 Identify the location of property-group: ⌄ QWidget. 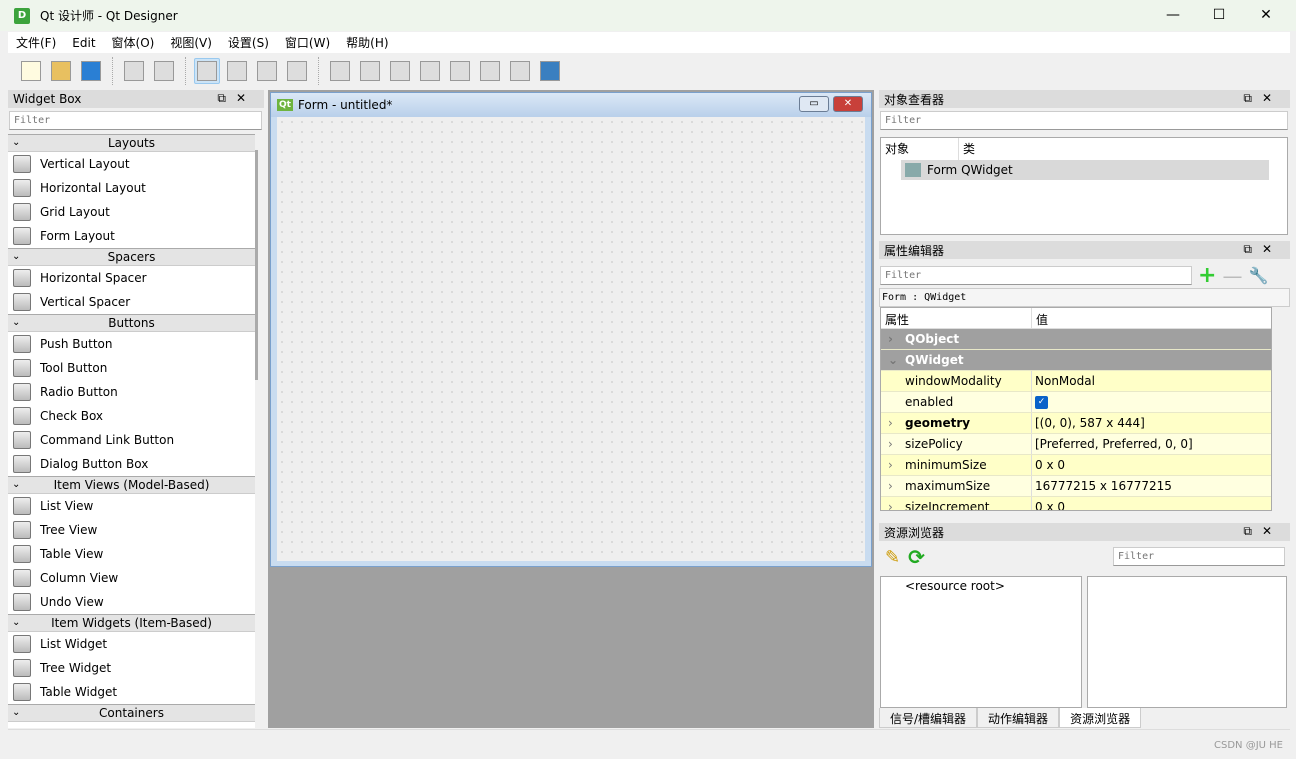
(1076, 360).